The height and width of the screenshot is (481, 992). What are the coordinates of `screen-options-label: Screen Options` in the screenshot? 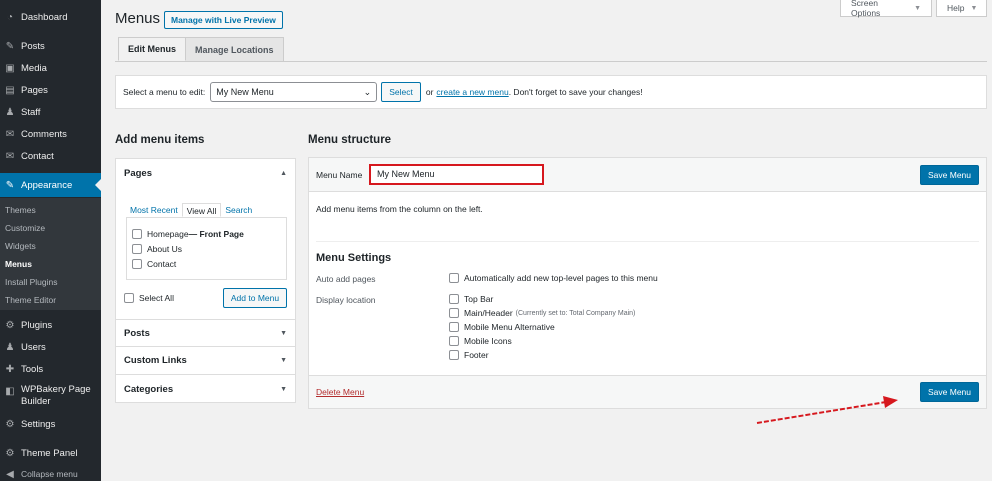 It's located at (866, 9).